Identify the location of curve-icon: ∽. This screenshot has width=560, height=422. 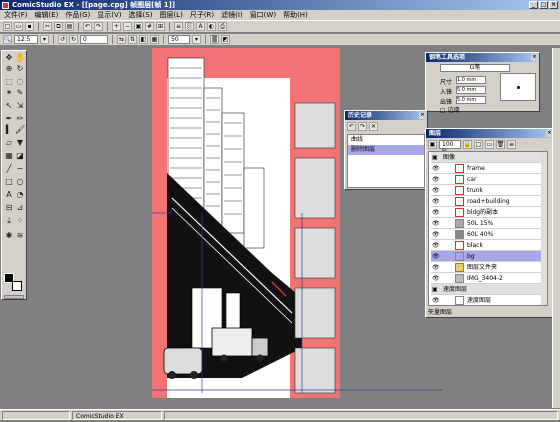
(20, 169).